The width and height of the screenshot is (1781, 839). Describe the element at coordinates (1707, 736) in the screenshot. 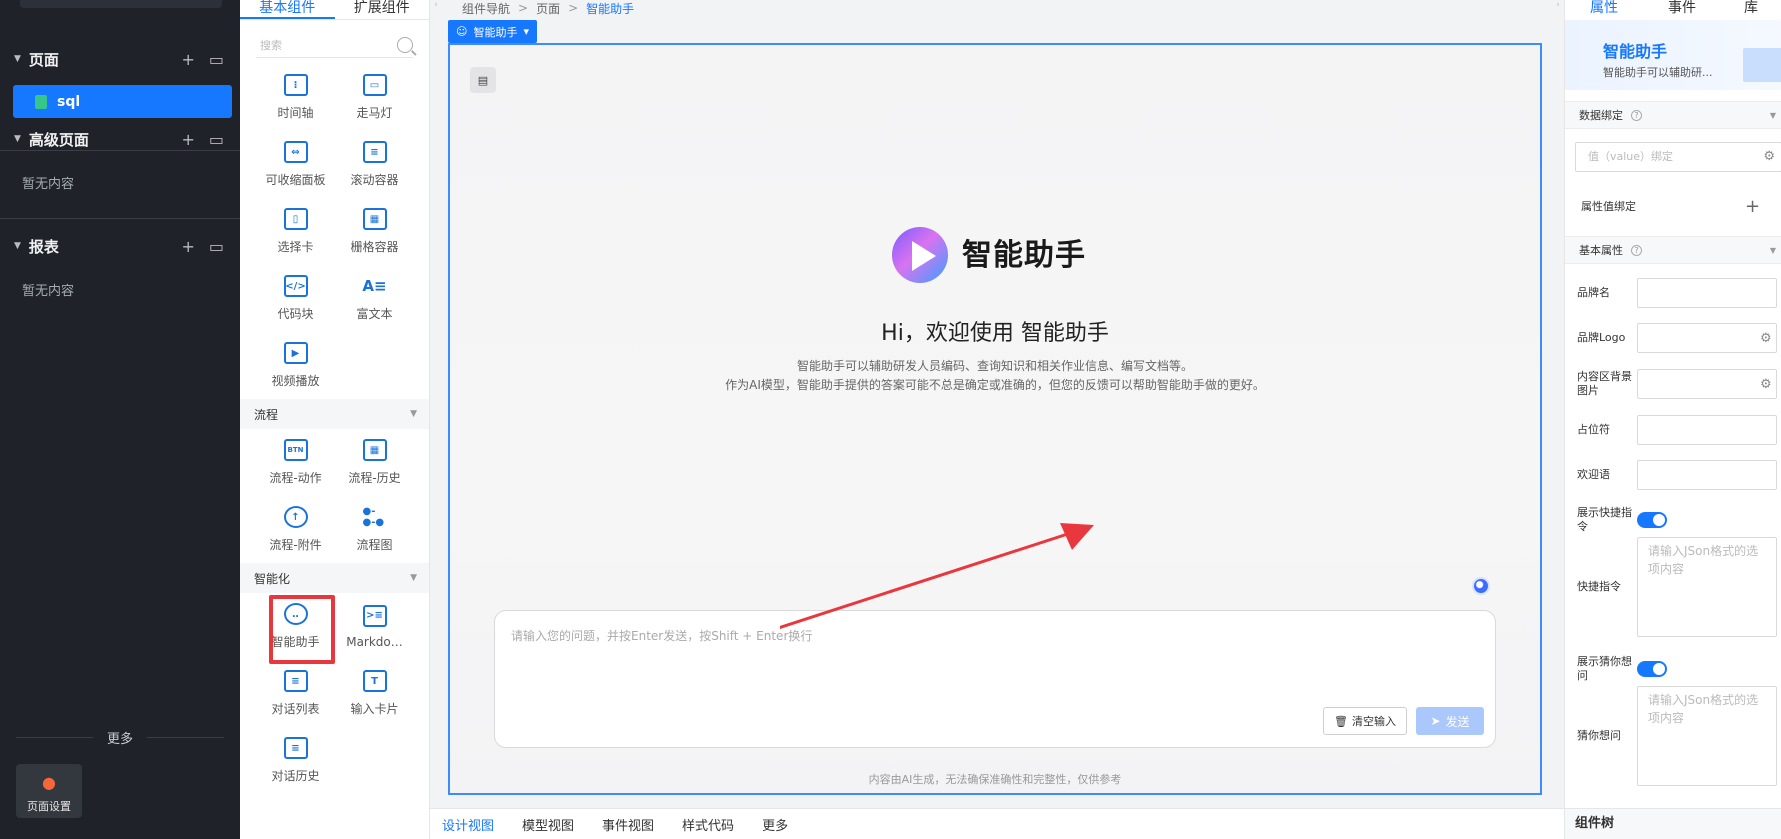

I see `guess-textarea: 请输入JSon格式的选项内容` at that location.